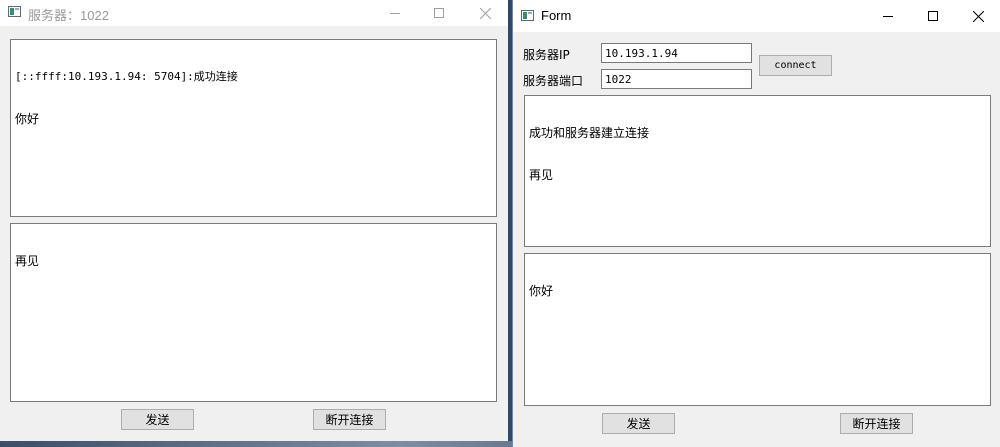  I want to click on server-ip-label: 服务器IP, so click(546, 55).